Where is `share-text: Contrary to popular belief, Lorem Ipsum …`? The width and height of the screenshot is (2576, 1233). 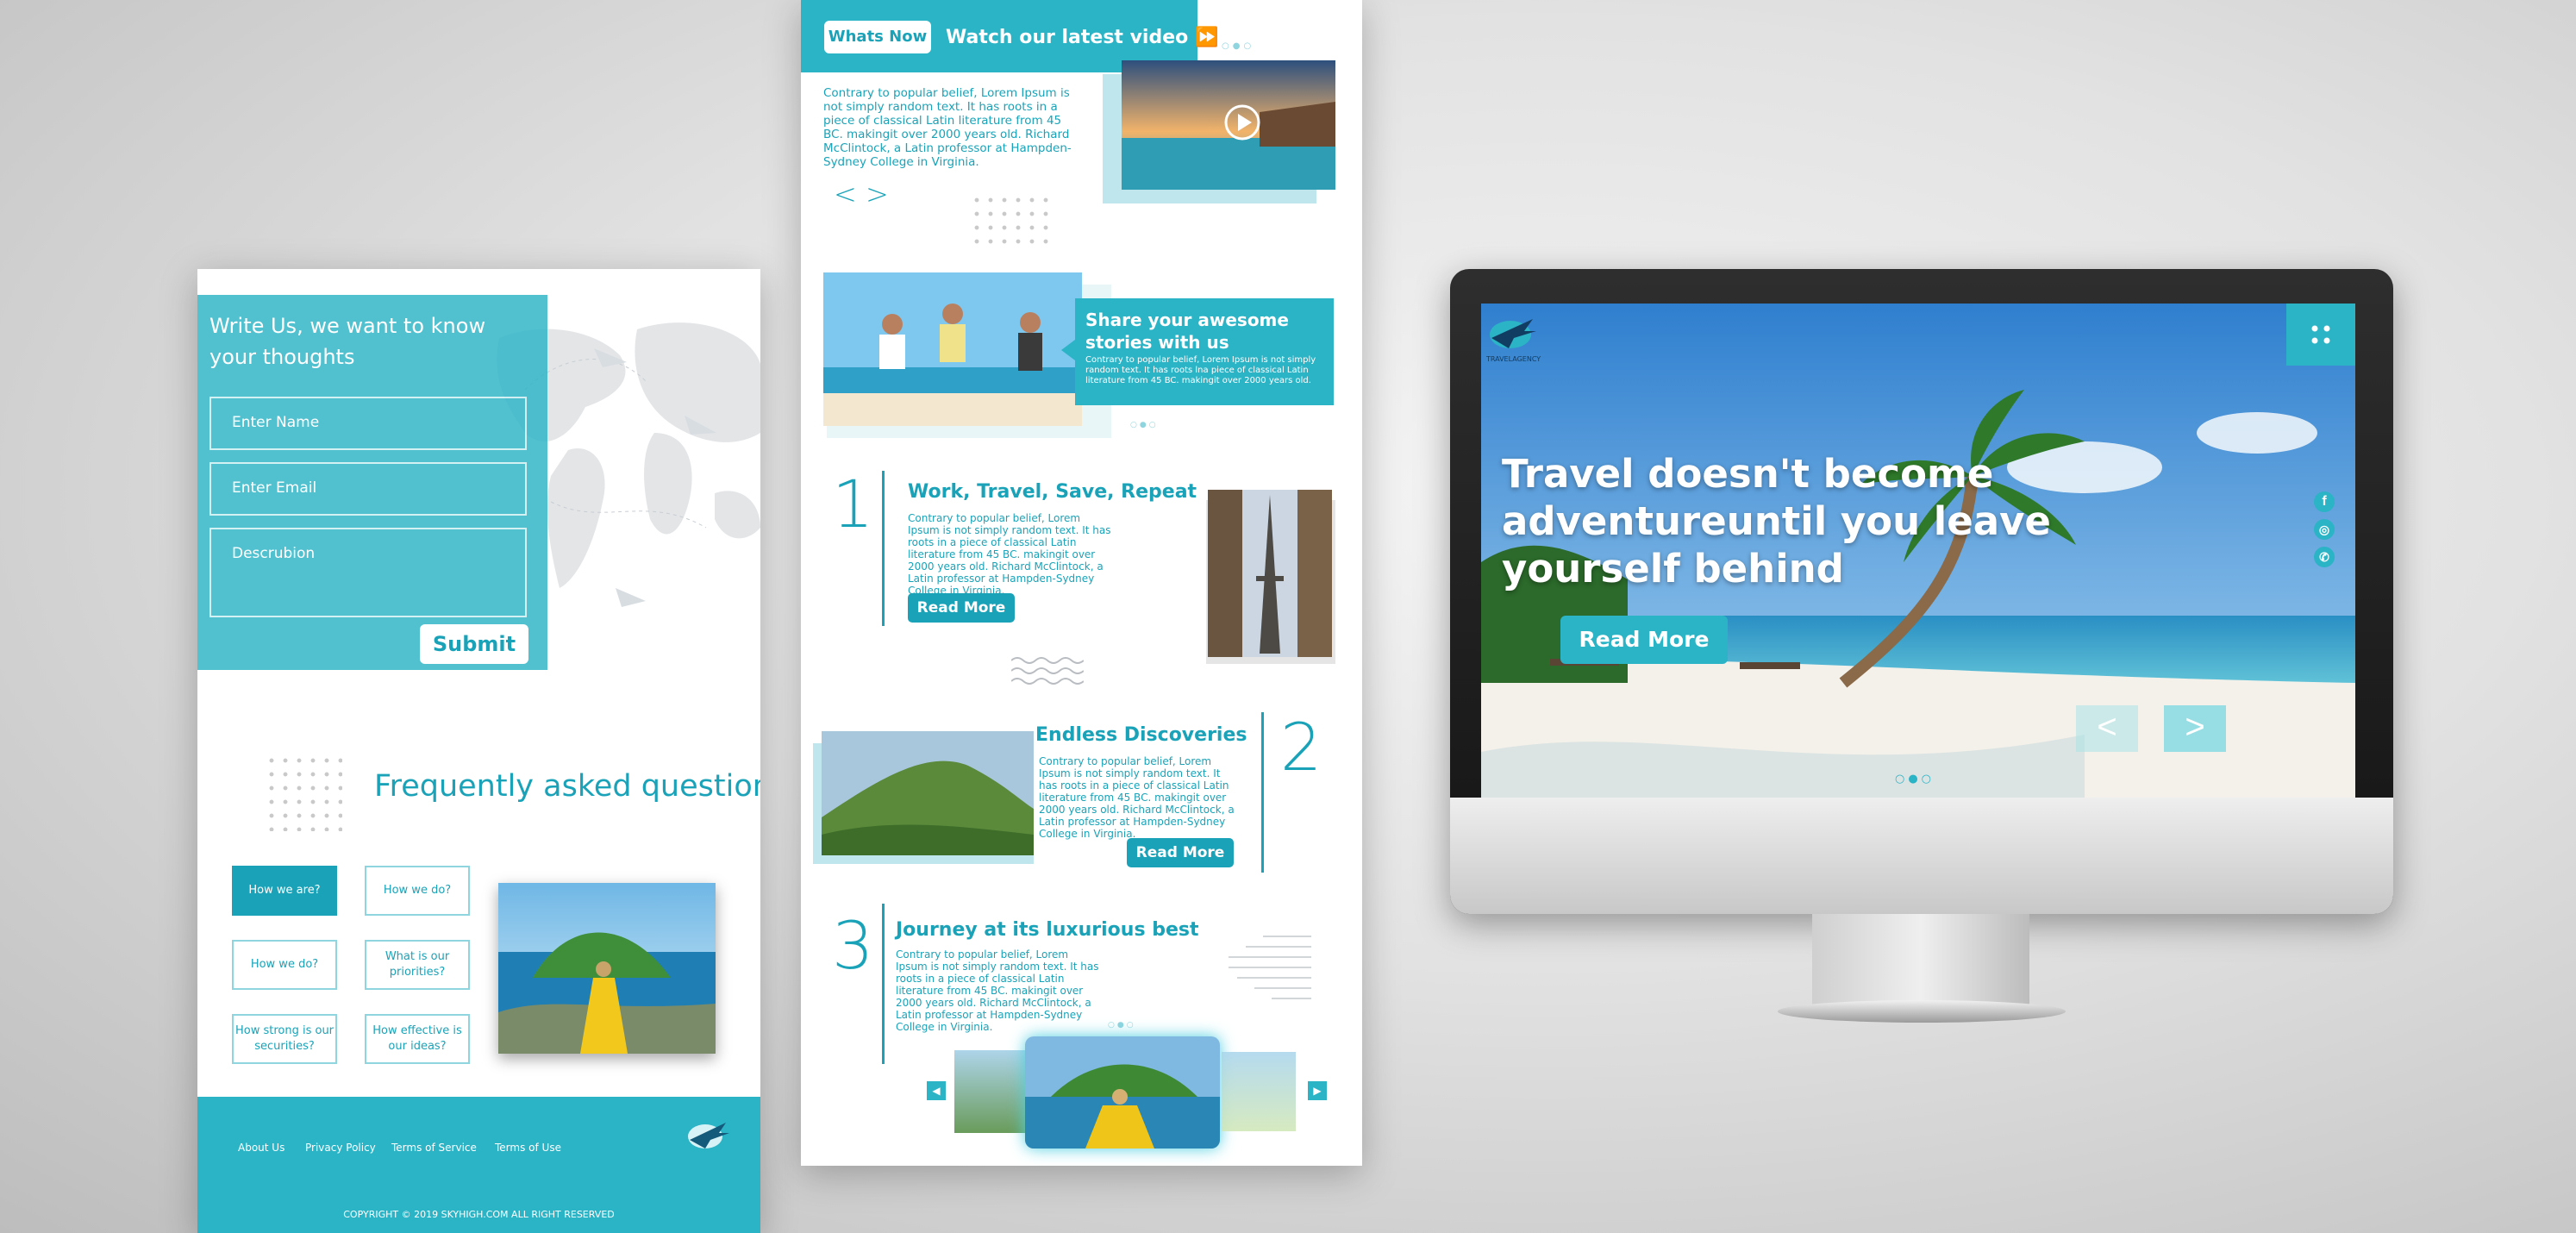
share-text: Contrary to popular belief, Lorem Ipsum … is located at coordinates (1200, 370).